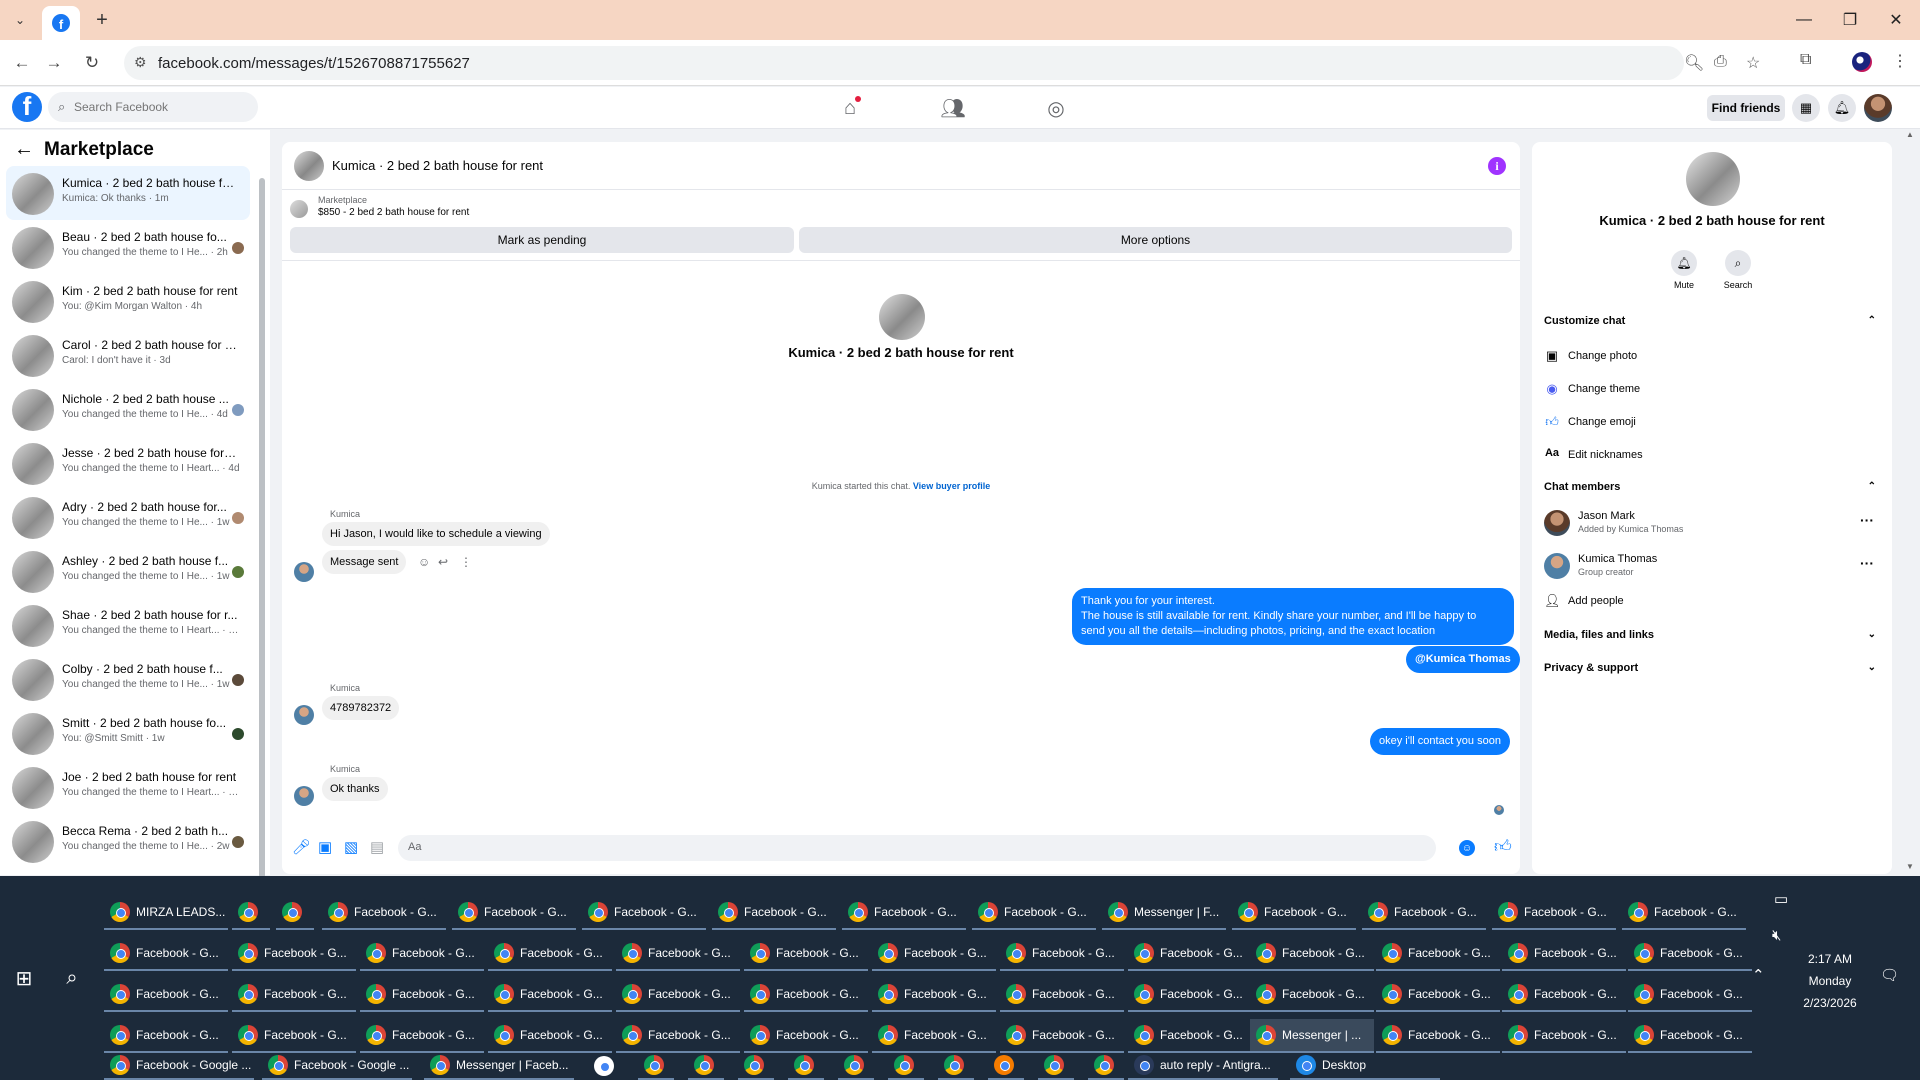 The width and height of the screenshot is (1920, 1080). What do you see at coordinates (1684, 270) in the screenshot?
I see `mute-action: 🔔︎ Mute` at bounding box center [1684, 270].